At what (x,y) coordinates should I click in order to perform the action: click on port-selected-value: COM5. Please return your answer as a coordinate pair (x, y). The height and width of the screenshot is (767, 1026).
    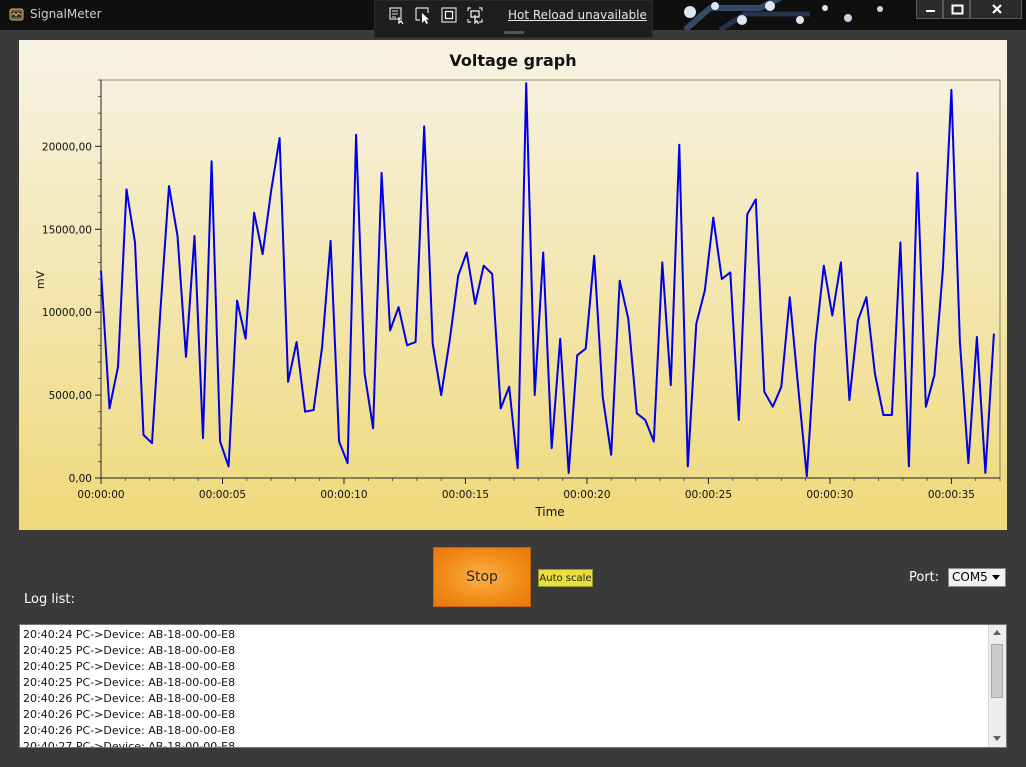
    Looking at the image, I should click on (970, 577).